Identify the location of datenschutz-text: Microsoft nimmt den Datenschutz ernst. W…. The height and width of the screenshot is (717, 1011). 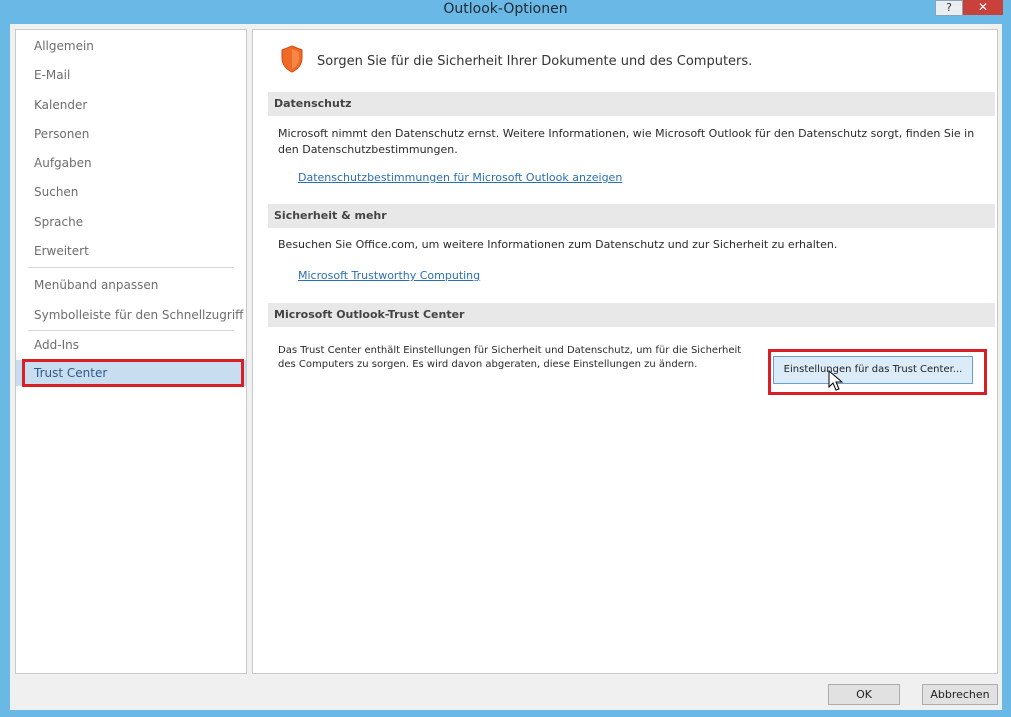
(626, 141).